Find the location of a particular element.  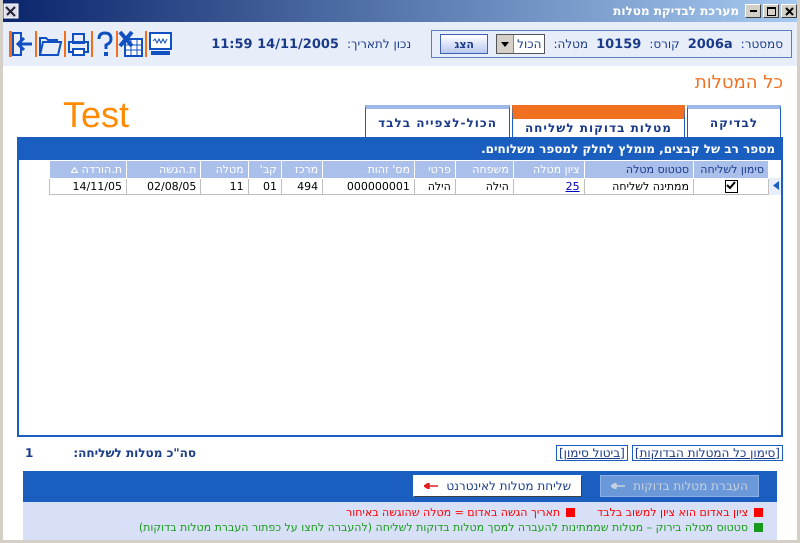

task-dropdown: הכול is located at coordinates (521, 44).